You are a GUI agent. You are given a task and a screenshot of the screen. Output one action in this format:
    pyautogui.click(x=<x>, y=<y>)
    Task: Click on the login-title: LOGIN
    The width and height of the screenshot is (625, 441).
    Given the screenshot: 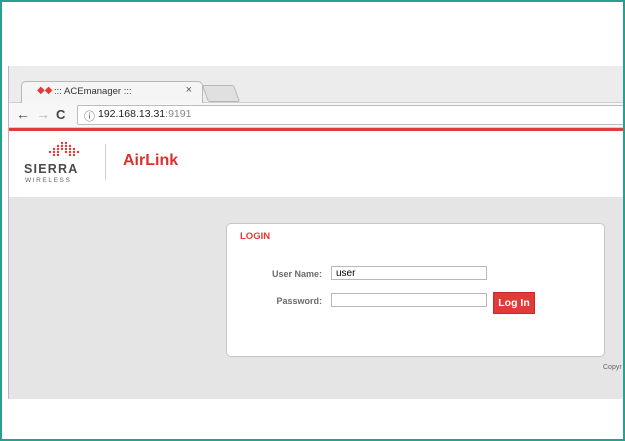 What is the action you would take?
    pyautogui.click(x=255, y=236)
    